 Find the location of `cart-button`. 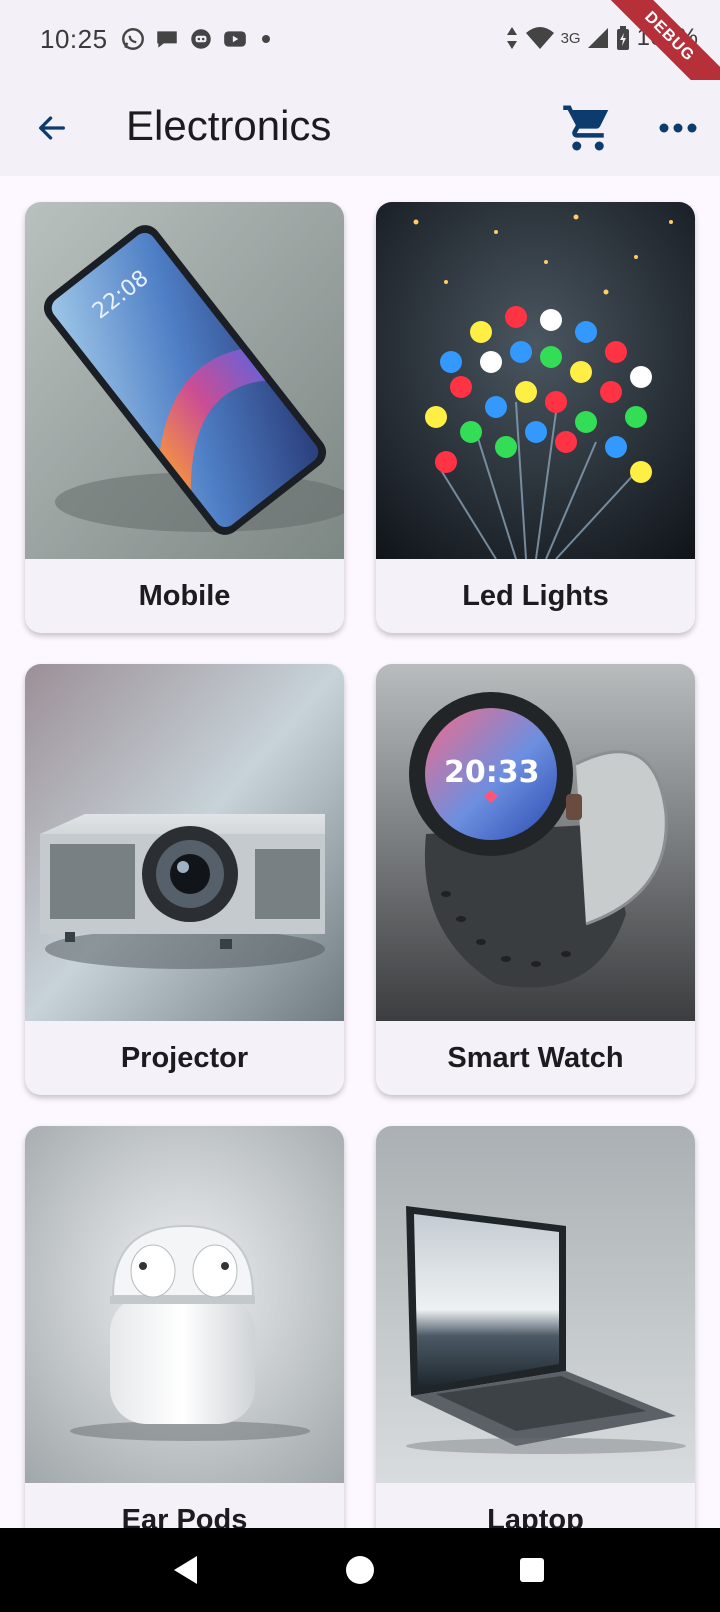

cart-button is located at coordinates (588, 128).